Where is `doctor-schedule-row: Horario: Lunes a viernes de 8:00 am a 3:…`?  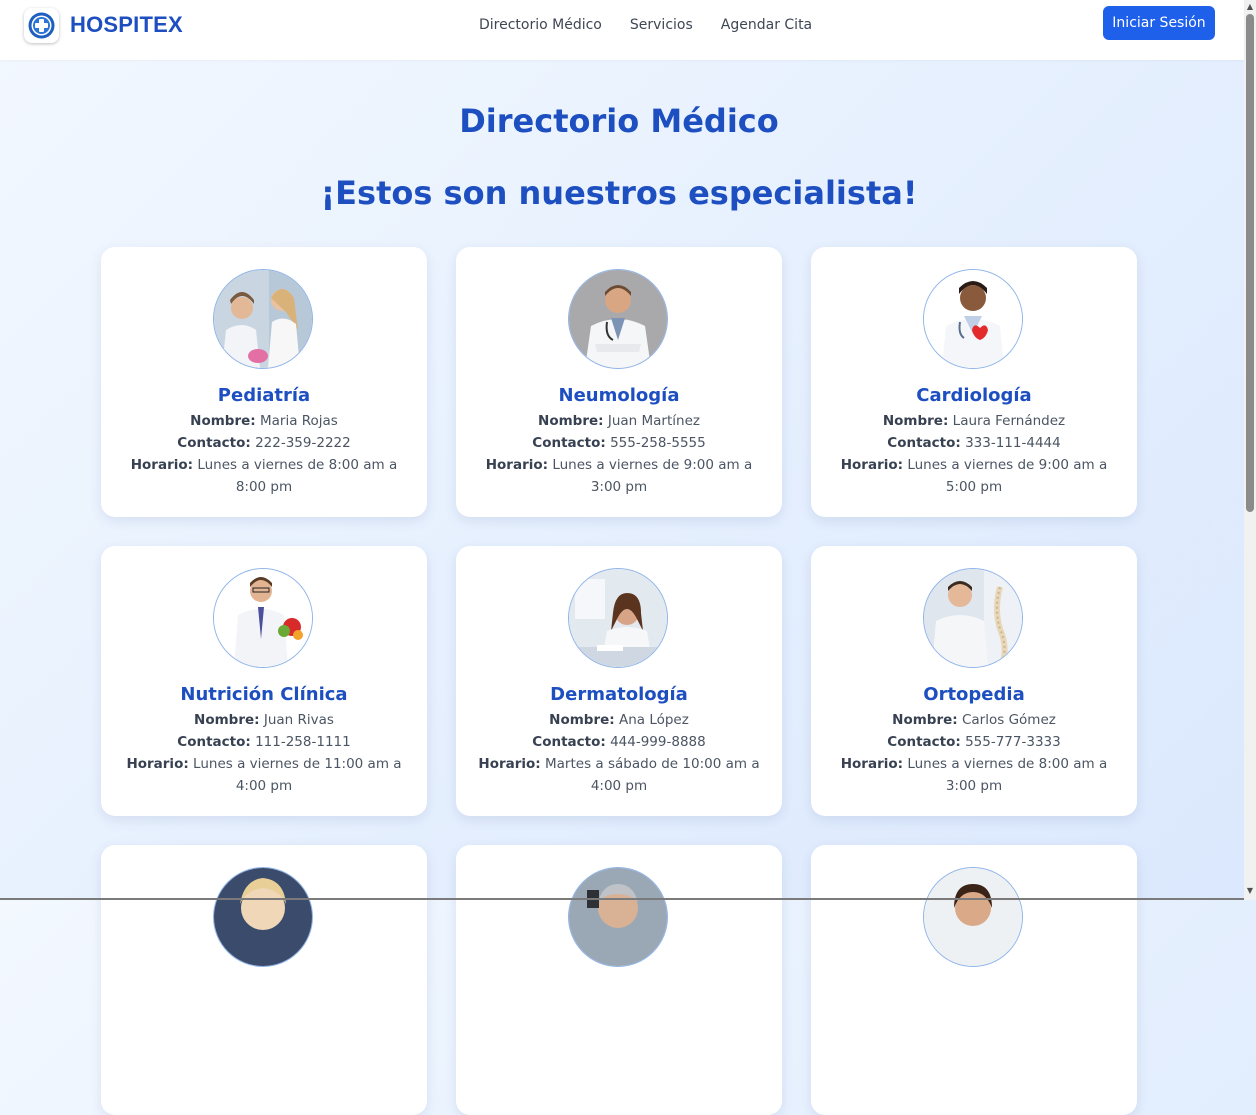 doctor-schedule-row: Horario: Lunes a viernes de 8:00 am a 3:… is located at coordinates (974, 775).